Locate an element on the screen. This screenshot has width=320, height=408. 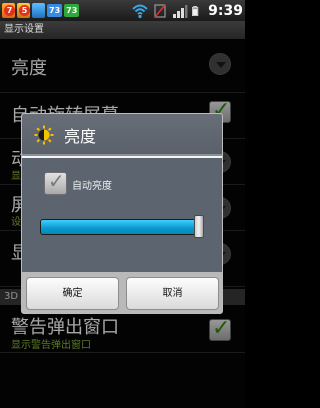
system-icons: 9:39 is located at coordinates (187, 10).